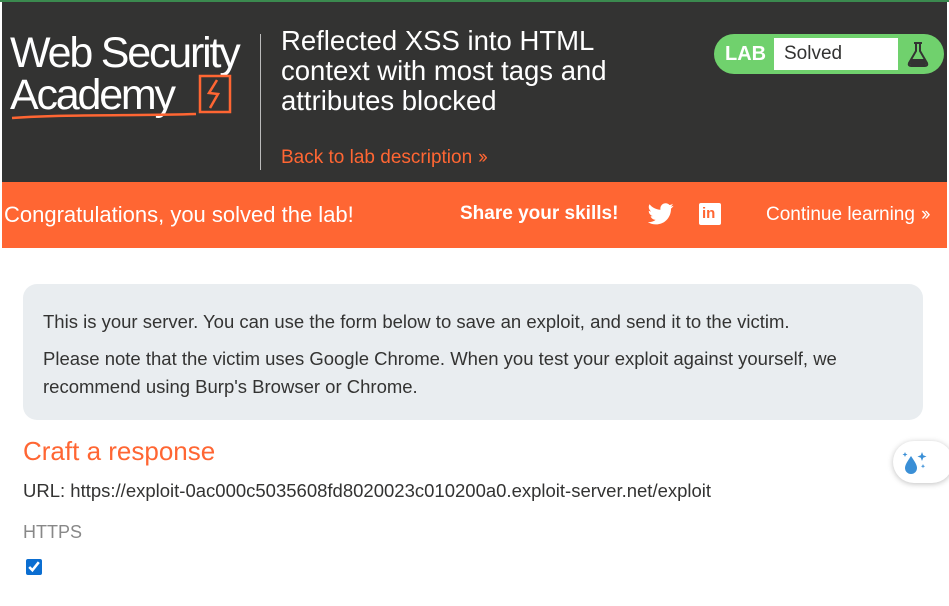 This screenshot has height=606, width=949. I want to click on congratulations-message: Congratulations, you solved the lab!, so click(179, 214).